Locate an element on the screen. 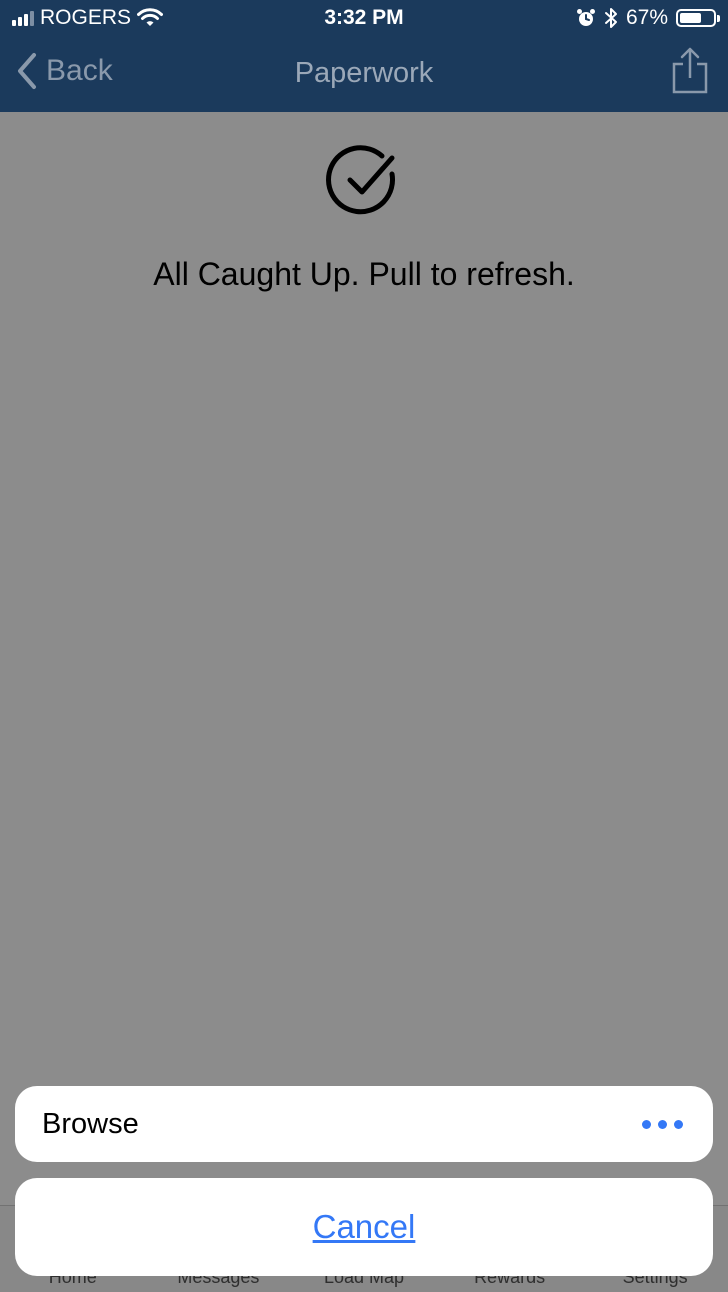 The image size is (728, 1292). status-left: ROGERS is located at coordinates (88, 18).